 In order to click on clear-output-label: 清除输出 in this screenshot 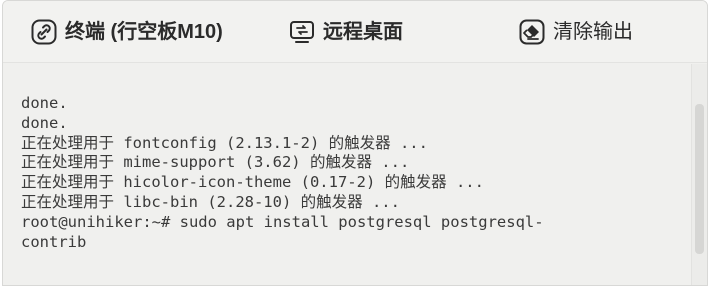, I will do `click(593, 32)`.